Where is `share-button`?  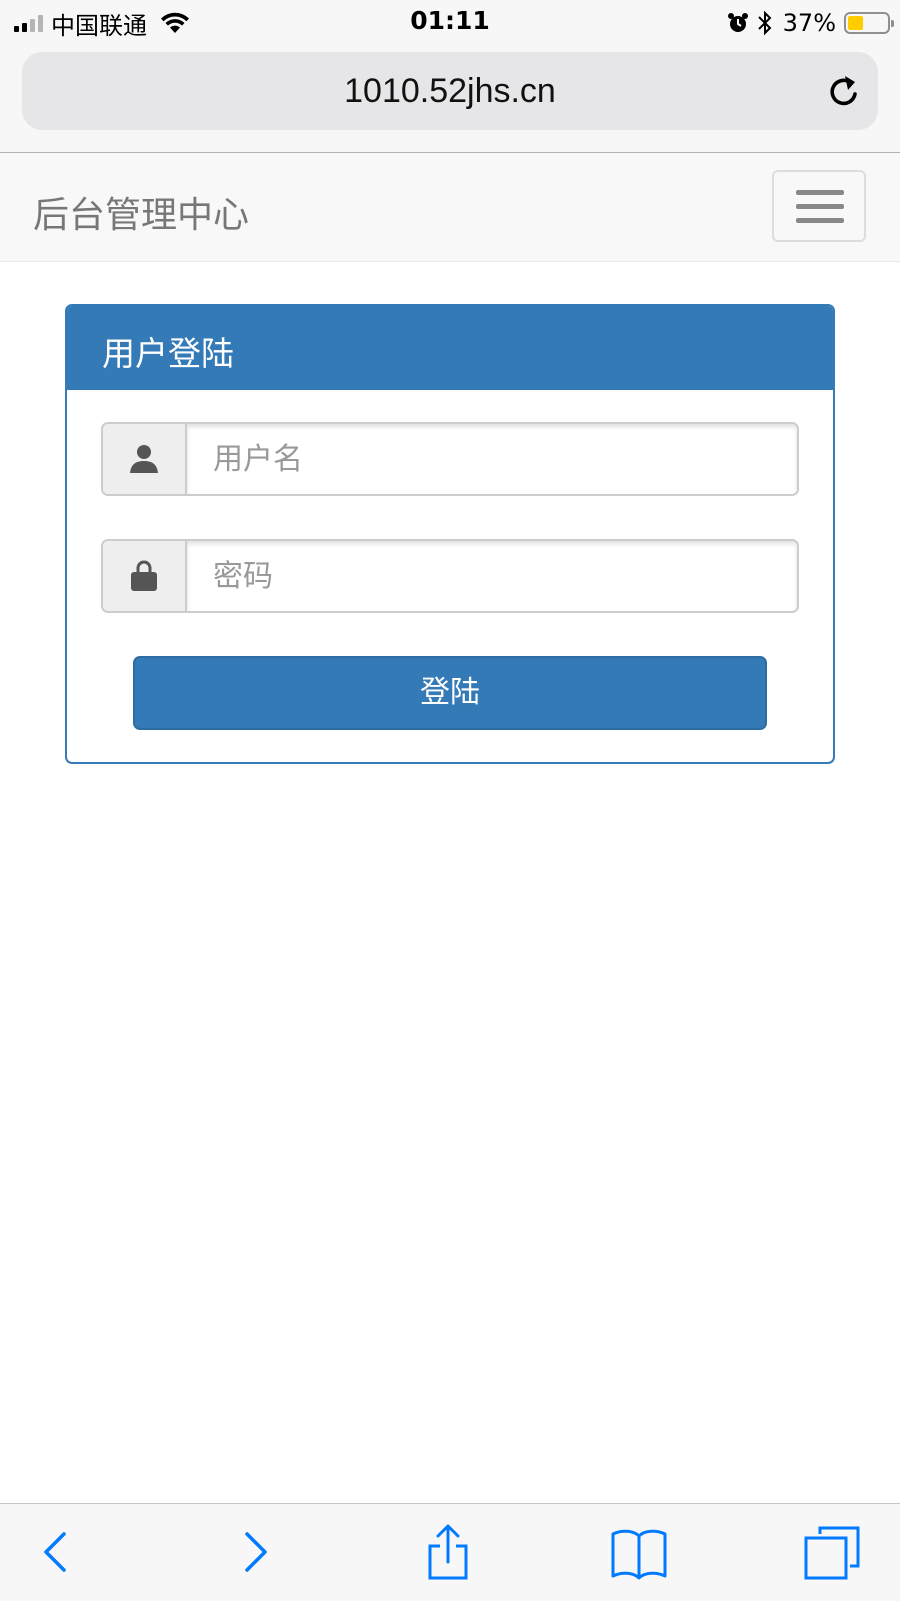
share-button is located at coordinates (448, 1552).